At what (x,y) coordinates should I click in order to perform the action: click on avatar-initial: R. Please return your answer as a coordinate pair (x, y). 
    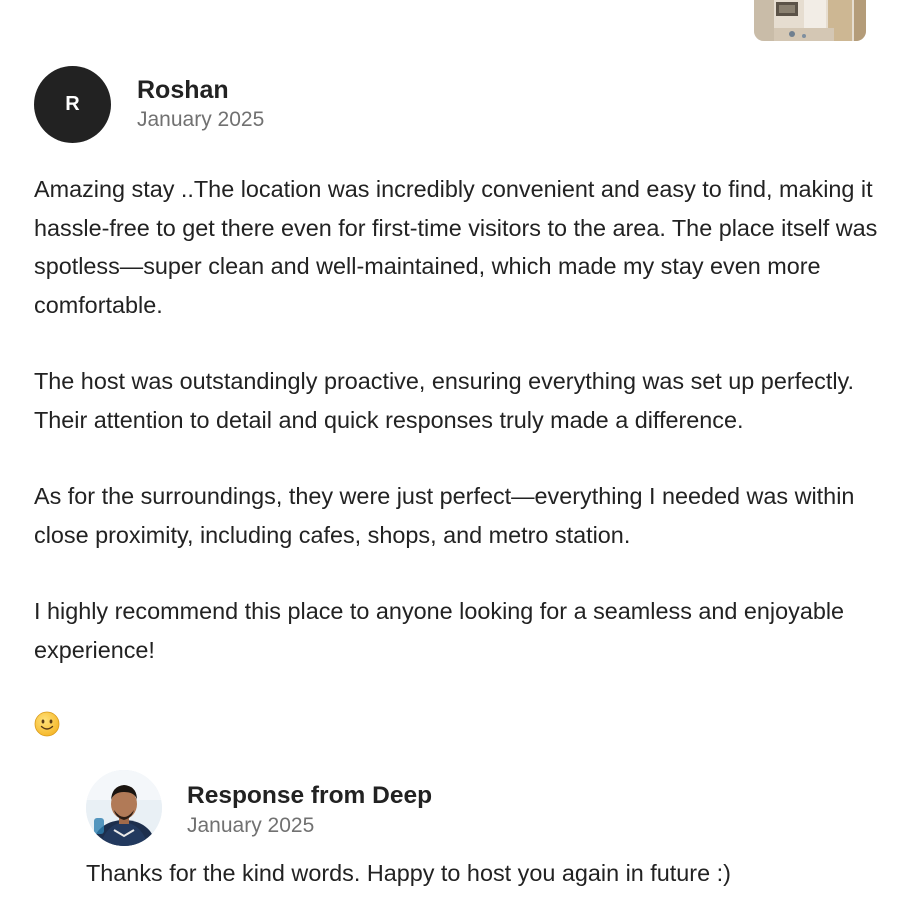
    Looking at the image, I should click on (72, 104).